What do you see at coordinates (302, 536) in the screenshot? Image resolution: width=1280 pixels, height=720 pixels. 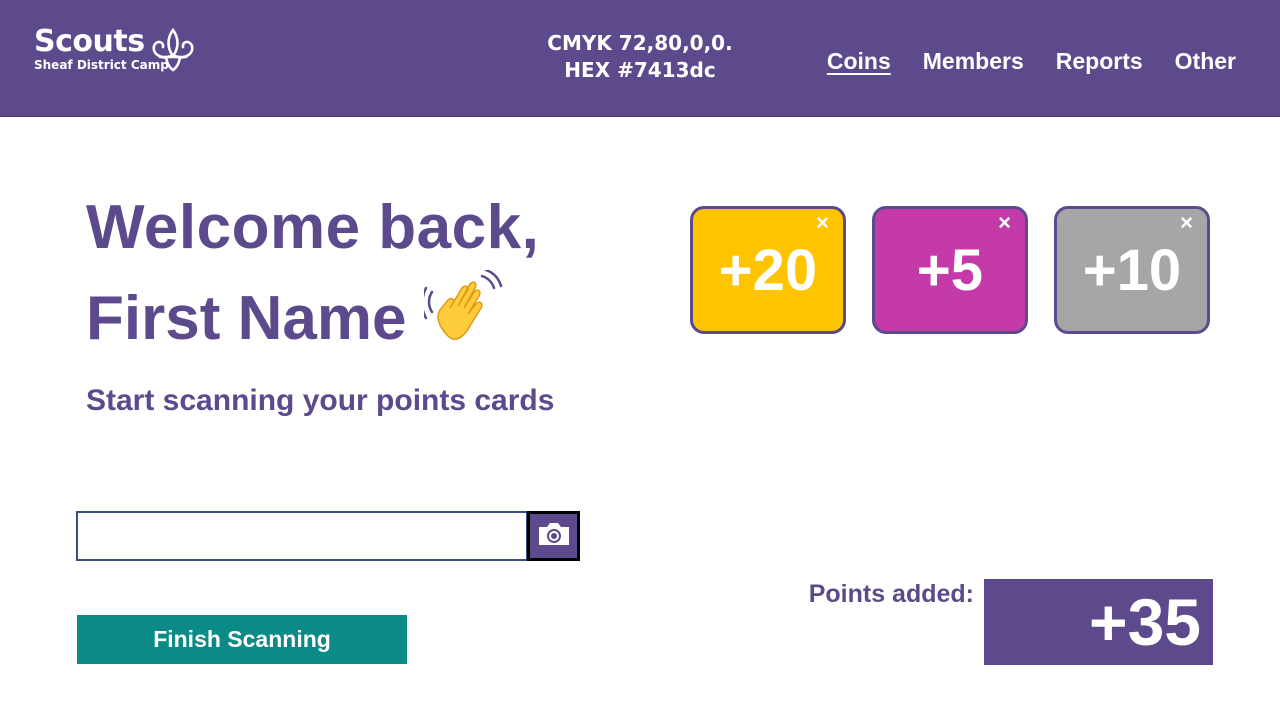 I see `scan-input` at bounding box center [302, 536].